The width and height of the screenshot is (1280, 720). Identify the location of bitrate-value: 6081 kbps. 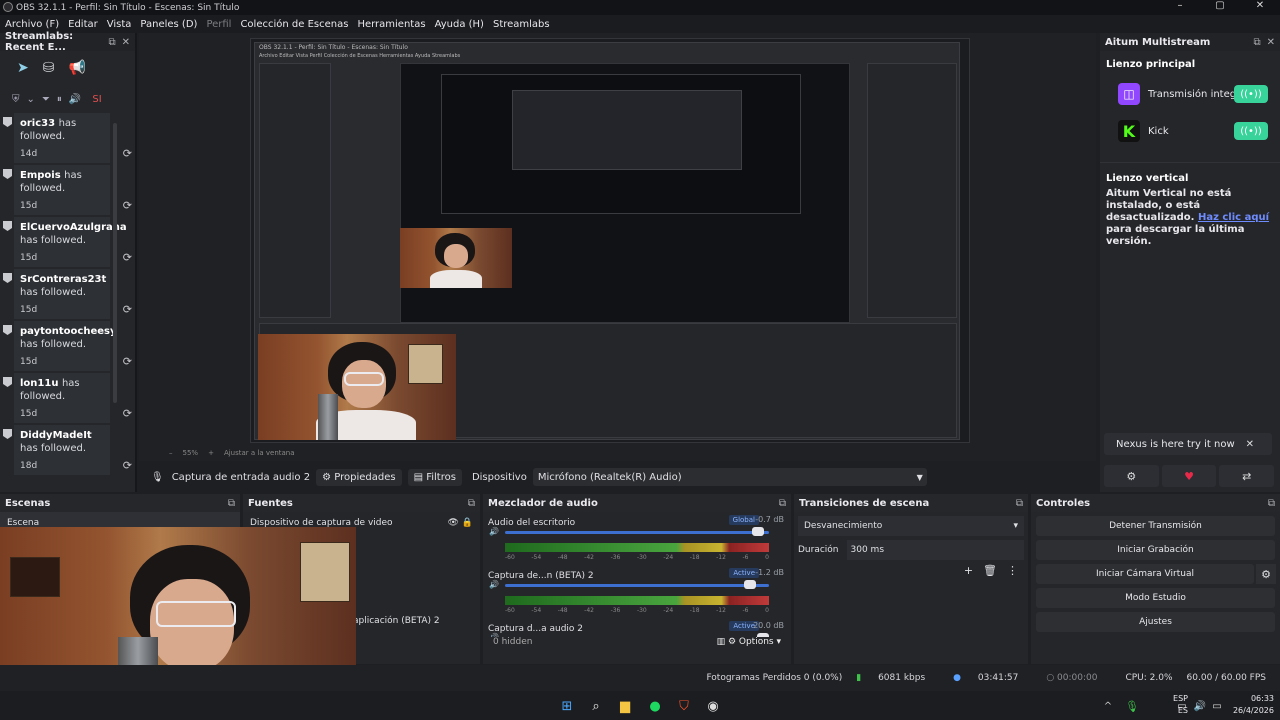
(902, 678).